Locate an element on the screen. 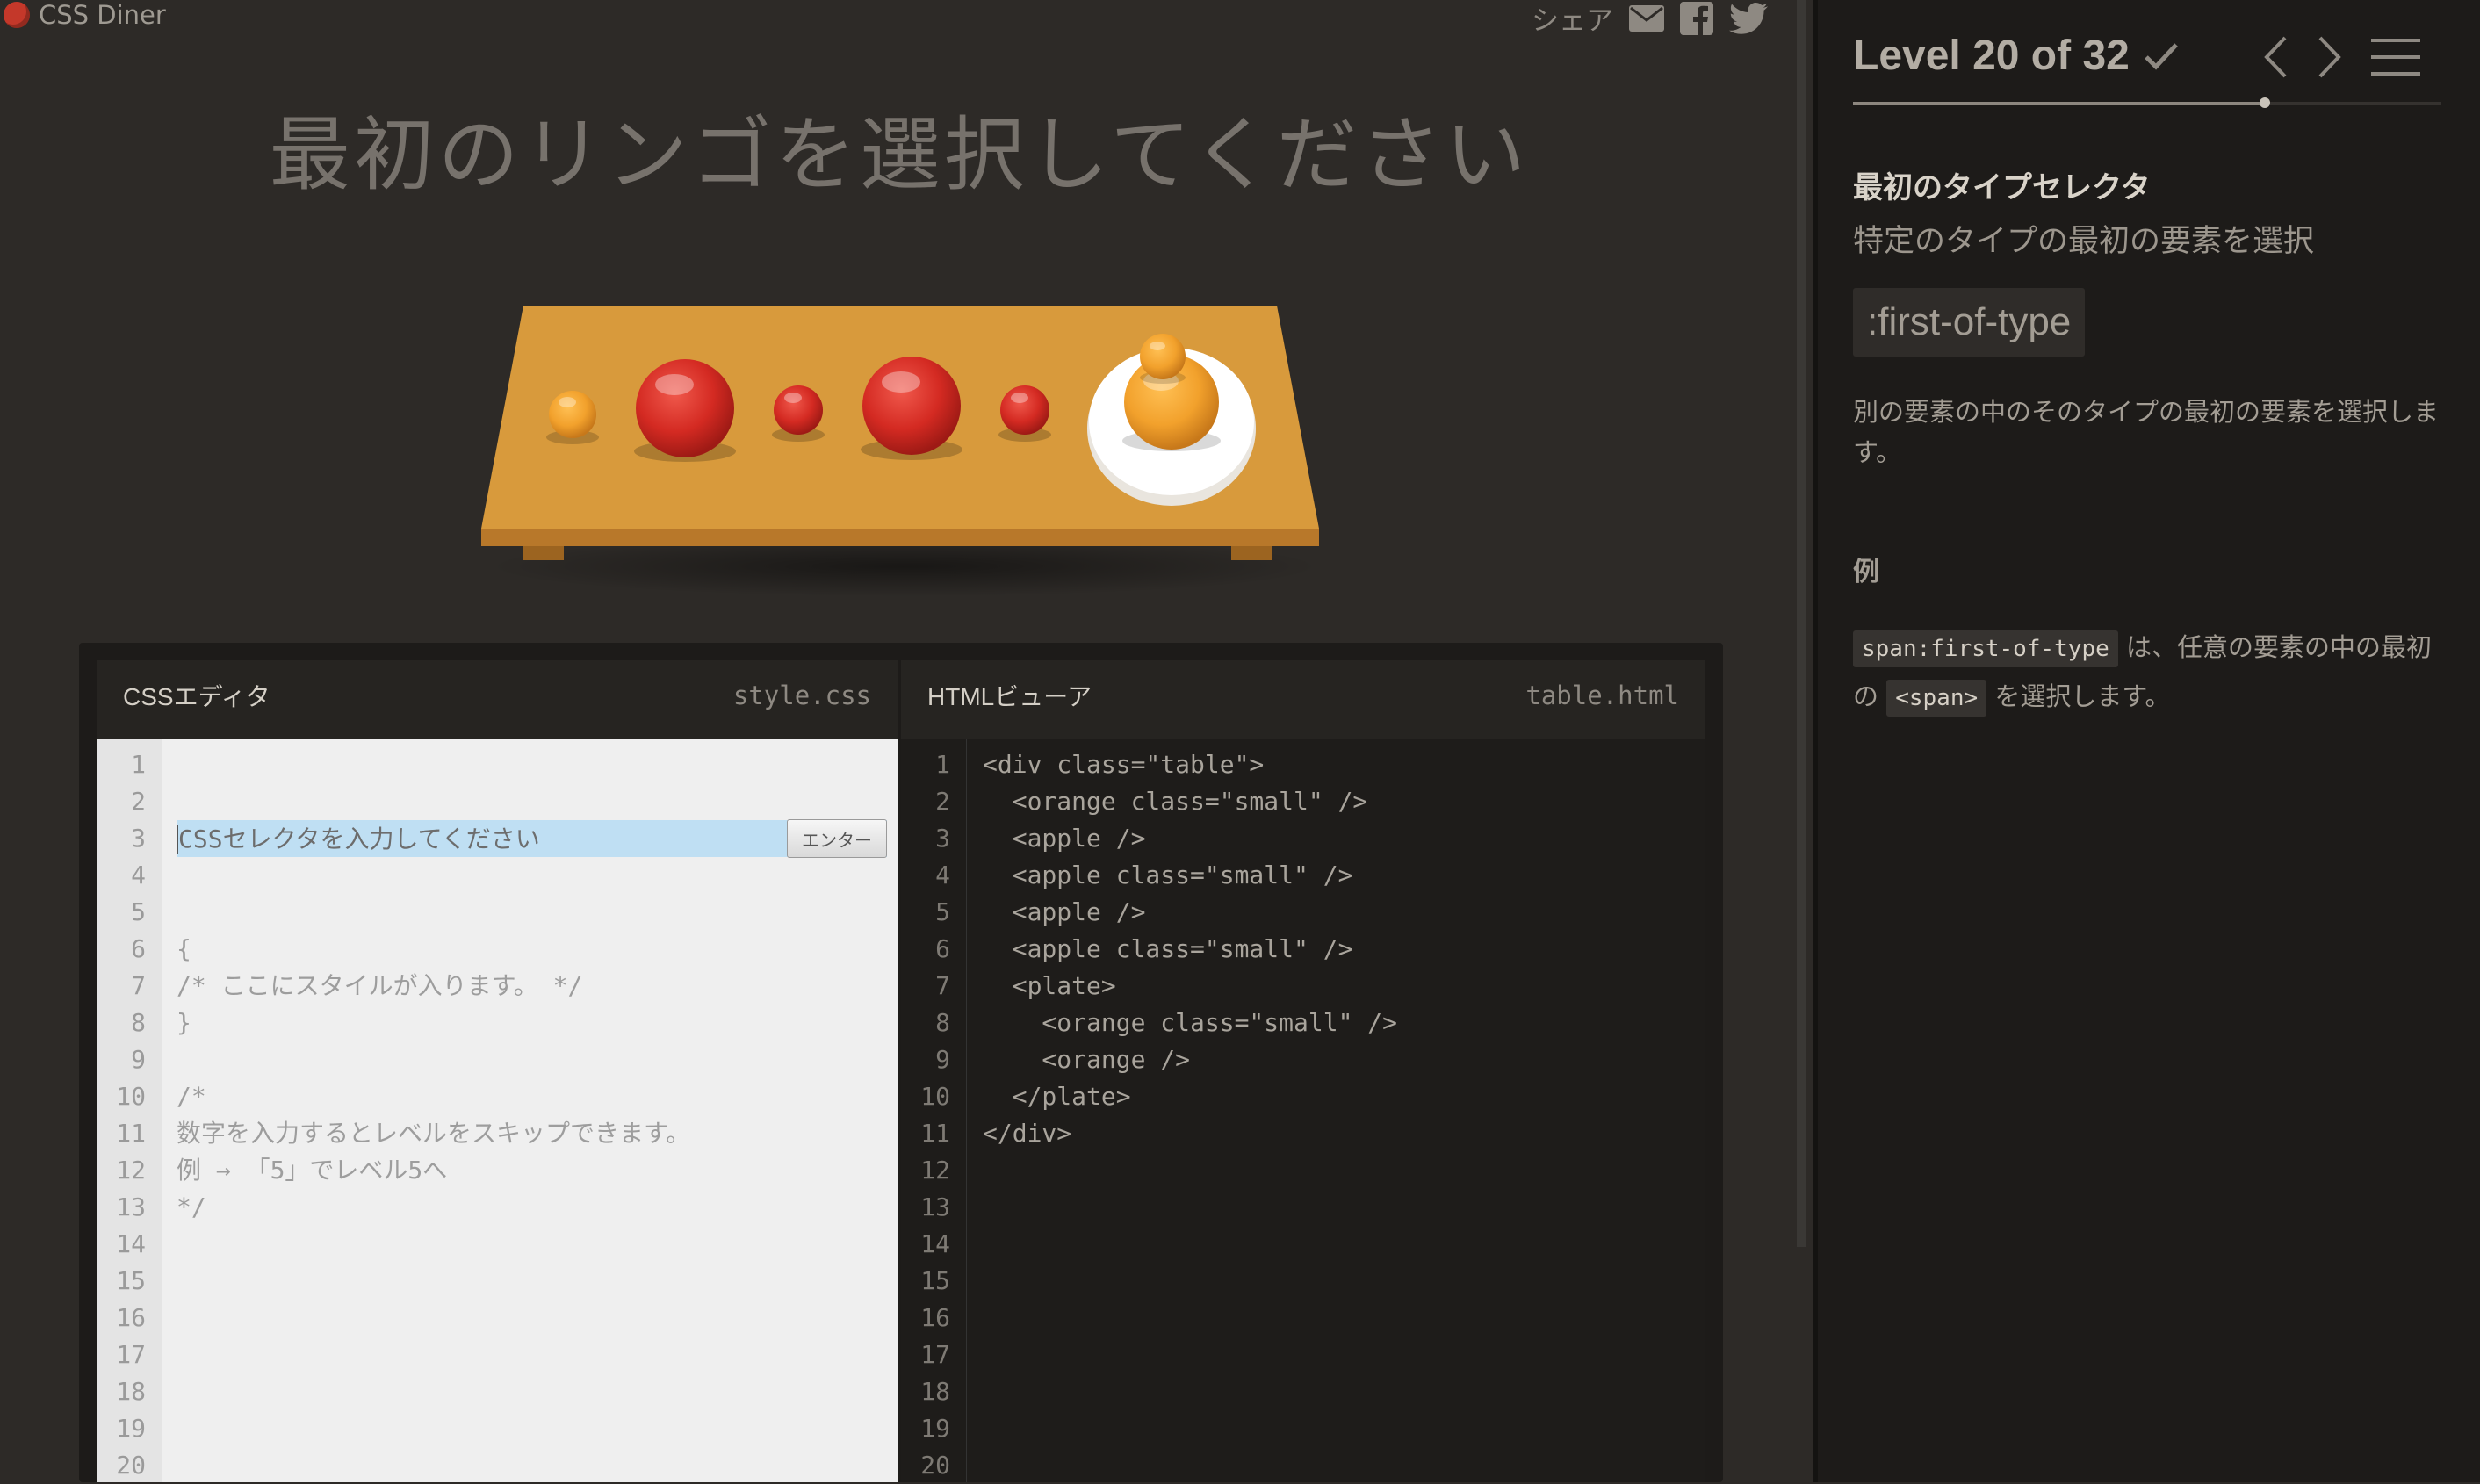 The width and height of the screenshot is (2480, 1484). app-title: CSS Diner is located at coordinates (102, 15).